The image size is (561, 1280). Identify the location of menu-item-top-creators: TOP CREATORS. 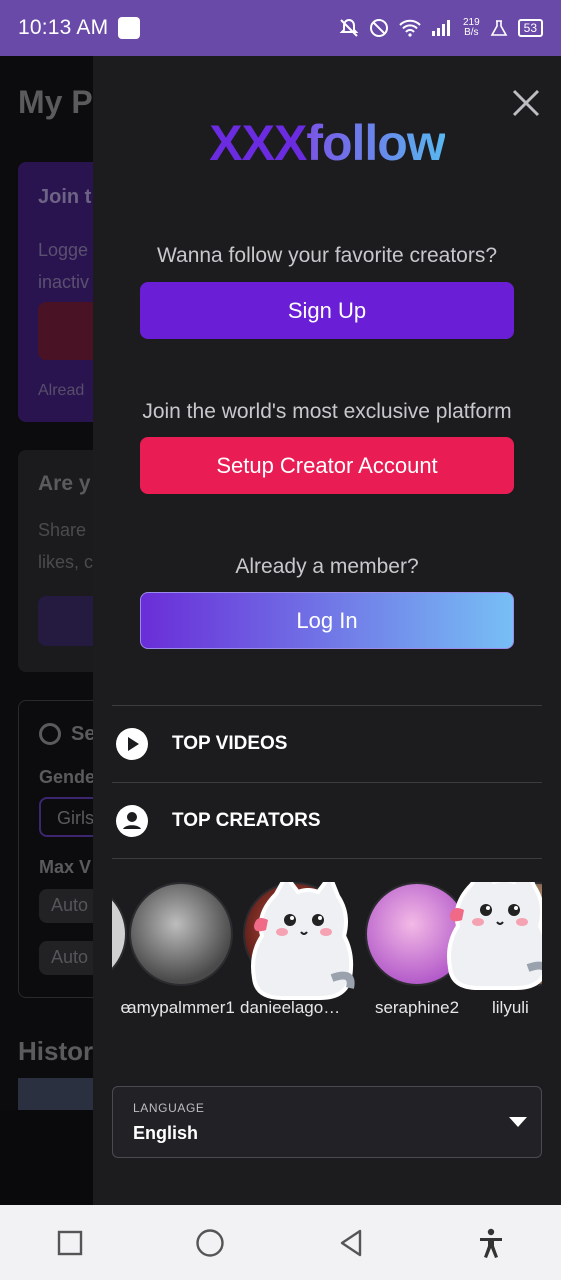
(327, 821).